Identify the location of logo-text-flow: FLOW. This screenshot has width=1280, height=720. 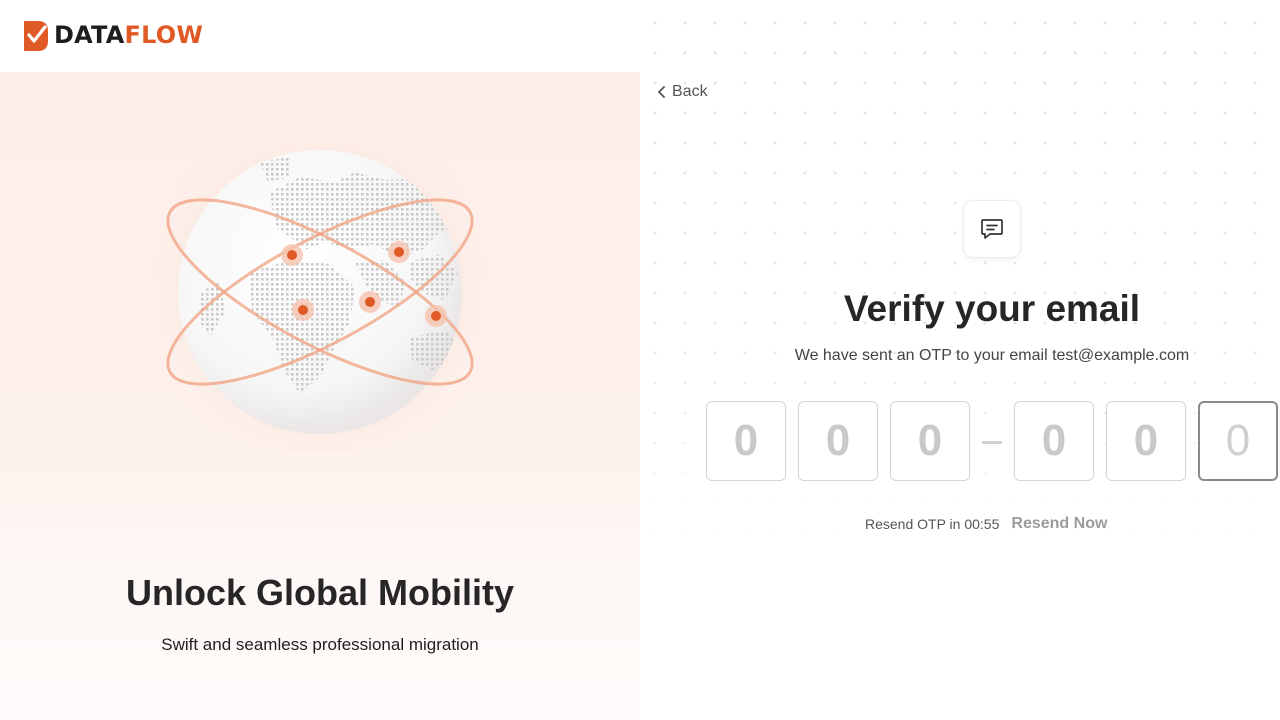
(164, 35).